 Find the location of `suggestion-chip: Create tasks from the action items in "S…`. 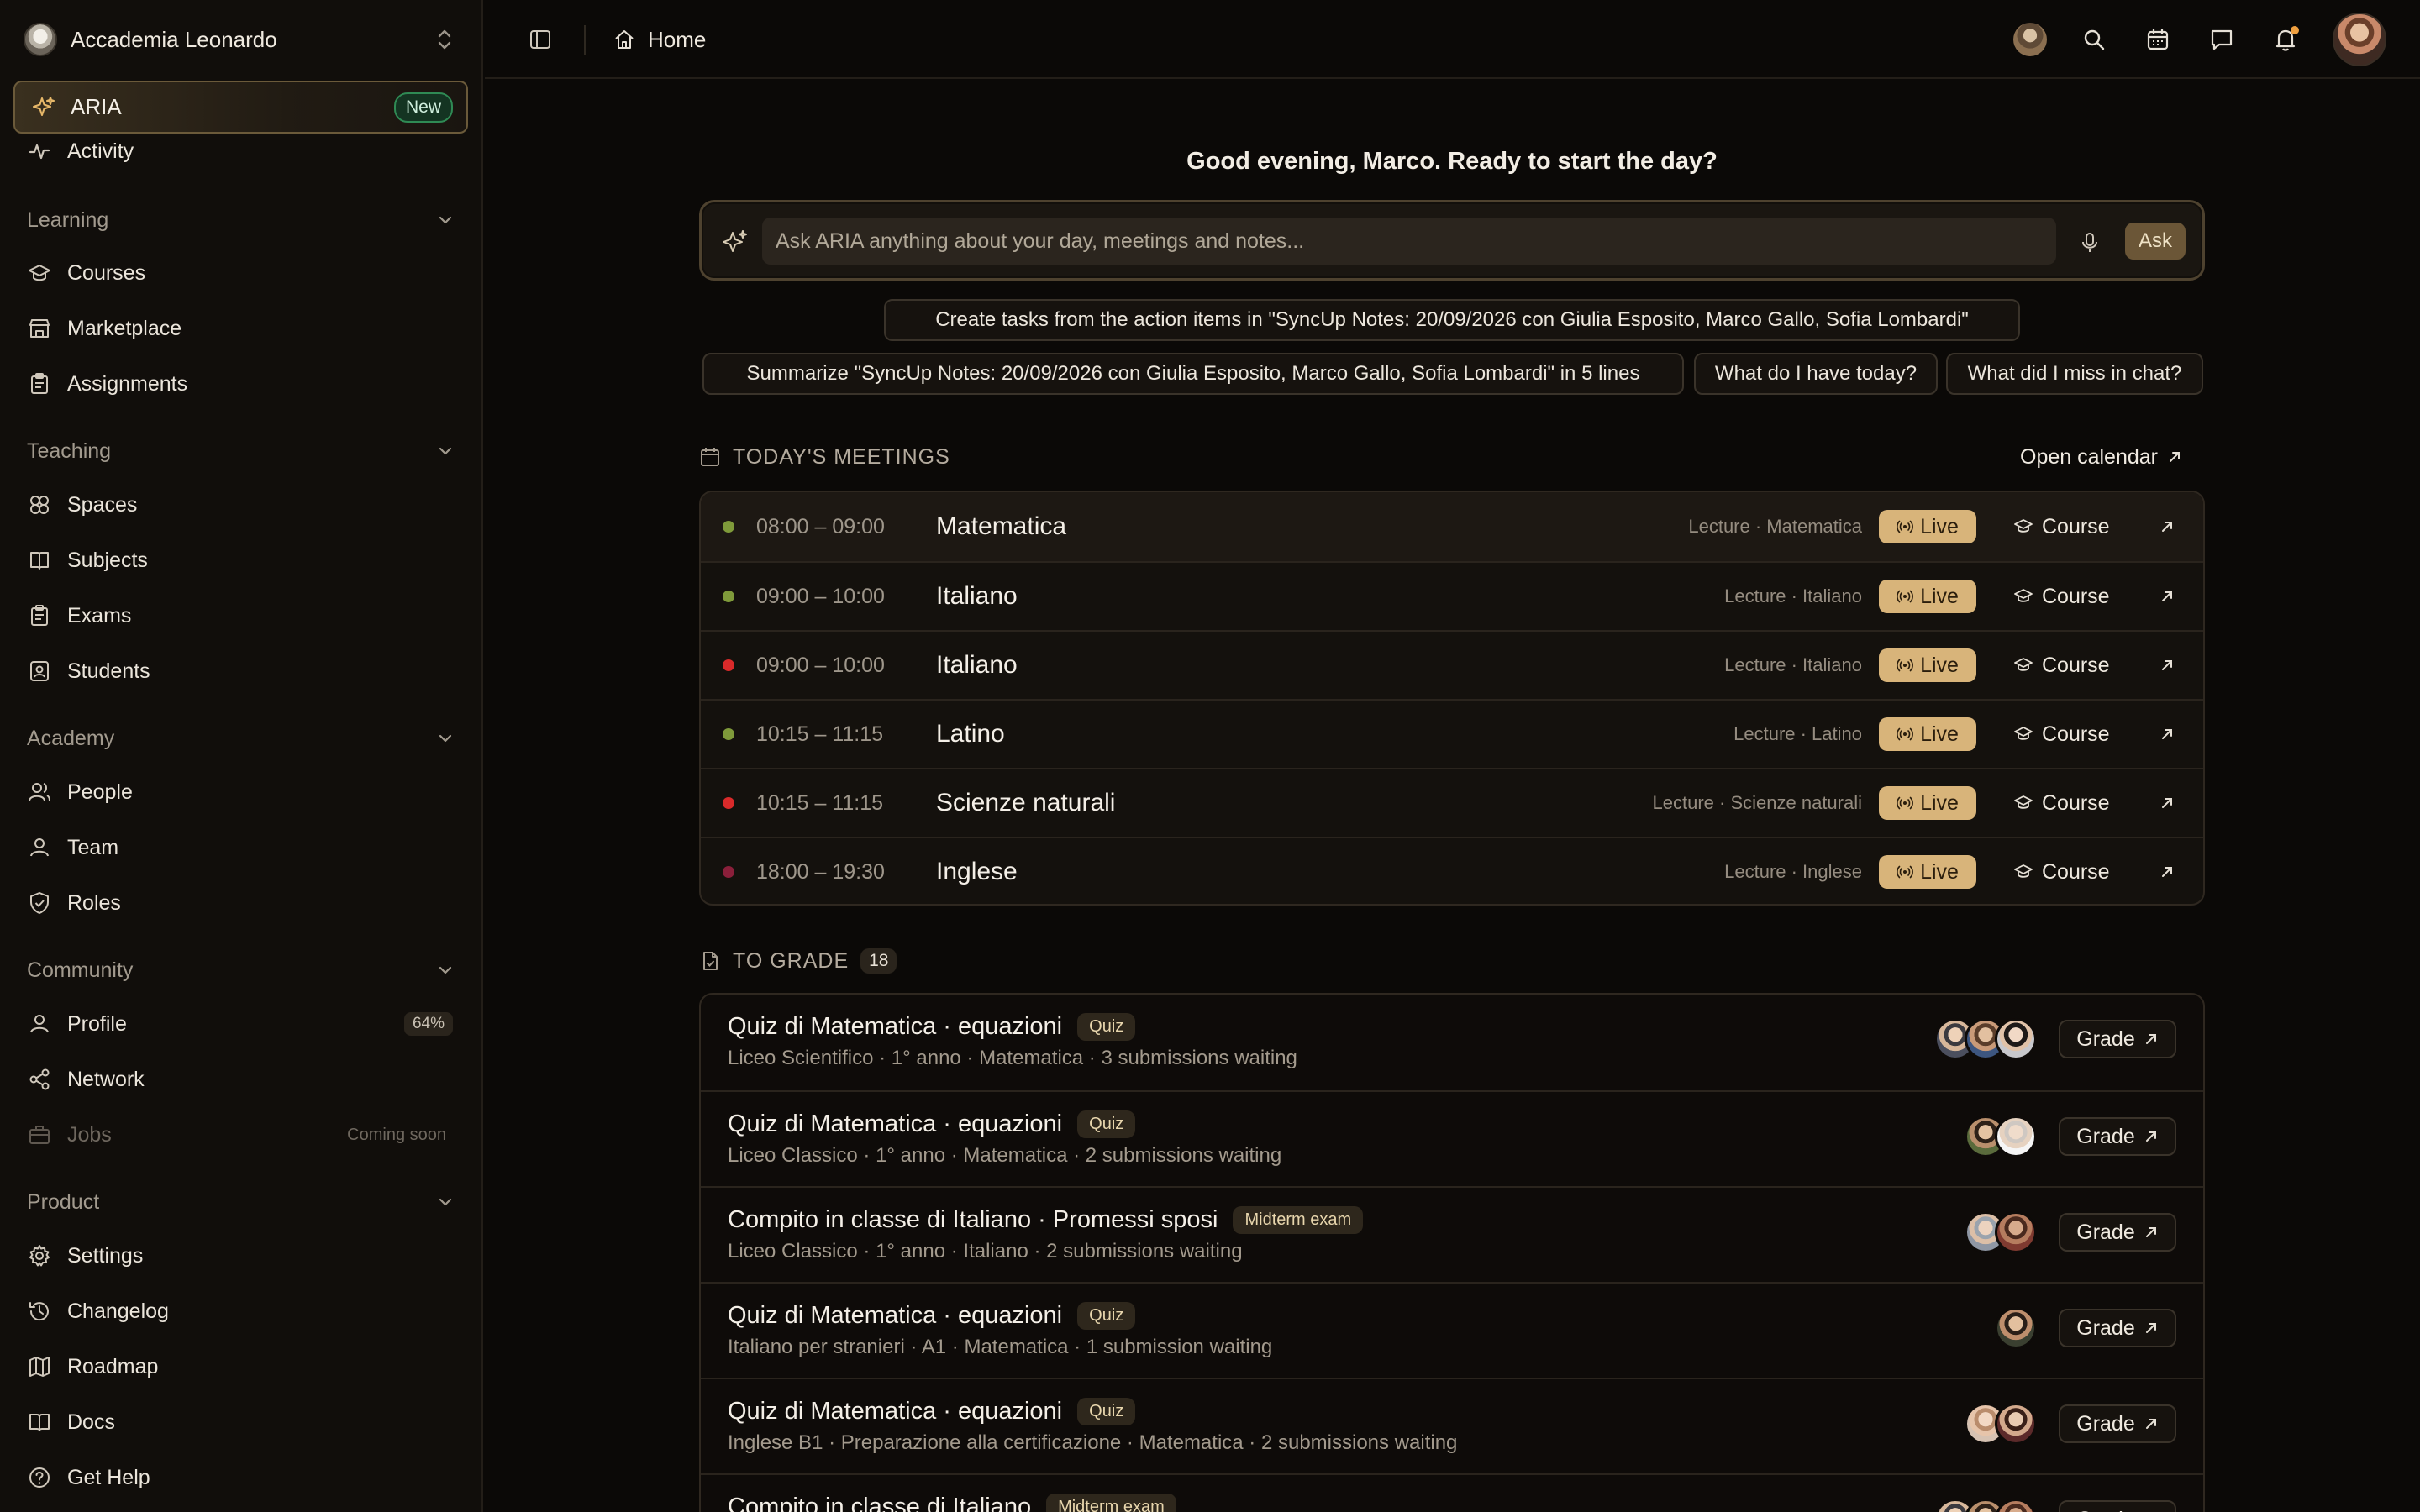

suggestion-chip: Create tasks from the action items in "S… is located at coordinates (1452, 320).